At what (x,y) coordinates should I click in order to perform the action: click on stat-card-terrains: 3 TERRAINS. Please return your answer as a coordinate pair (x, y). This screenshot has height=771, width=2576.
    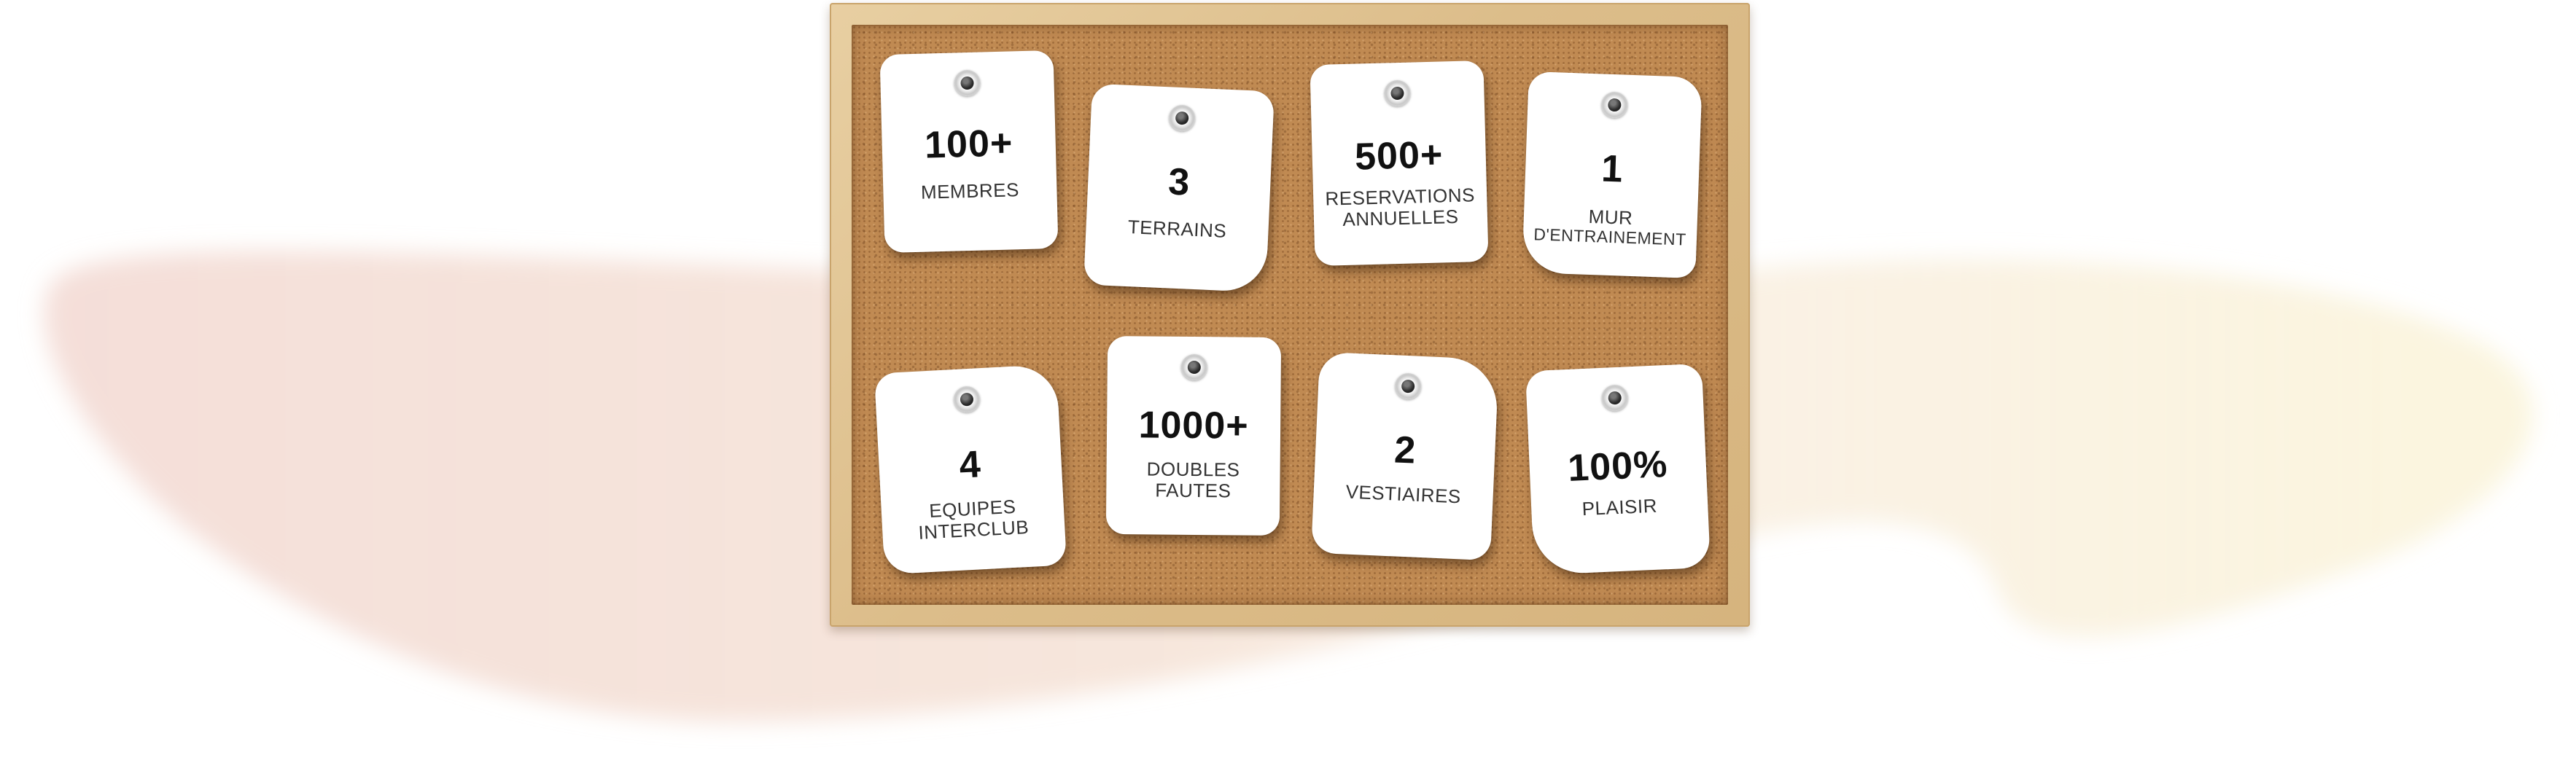
    Looking at the image, I should click on (1179, 188).